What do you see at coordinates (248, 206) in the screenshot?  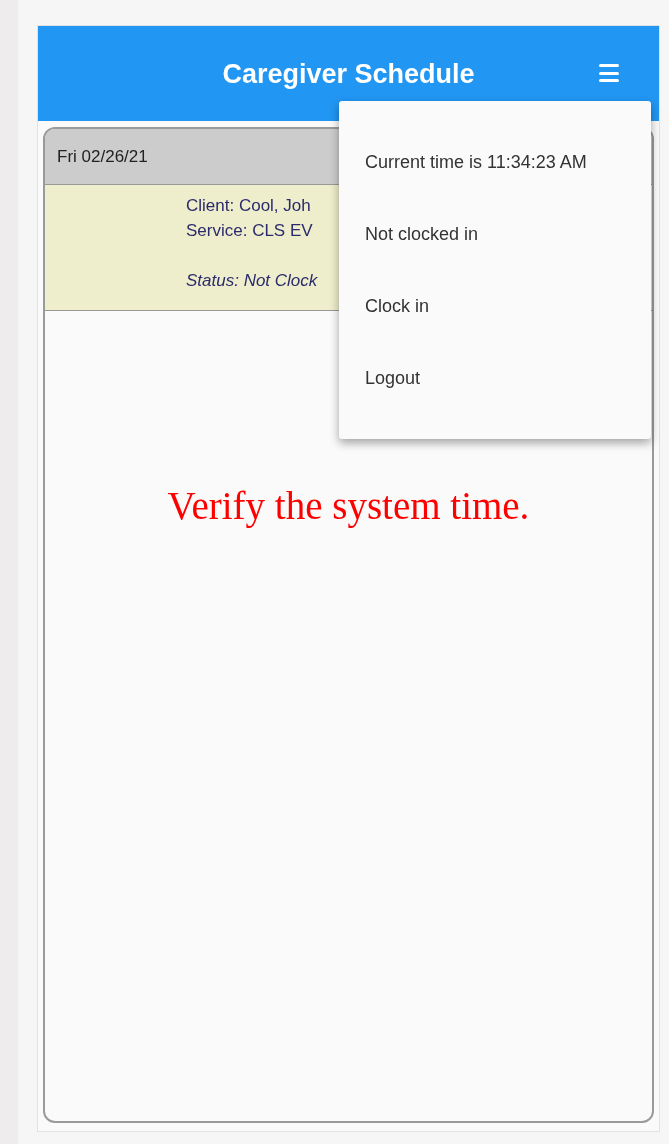 I see `visit-detail: Client: Cool, Joh` at bounding box center [248, 206].